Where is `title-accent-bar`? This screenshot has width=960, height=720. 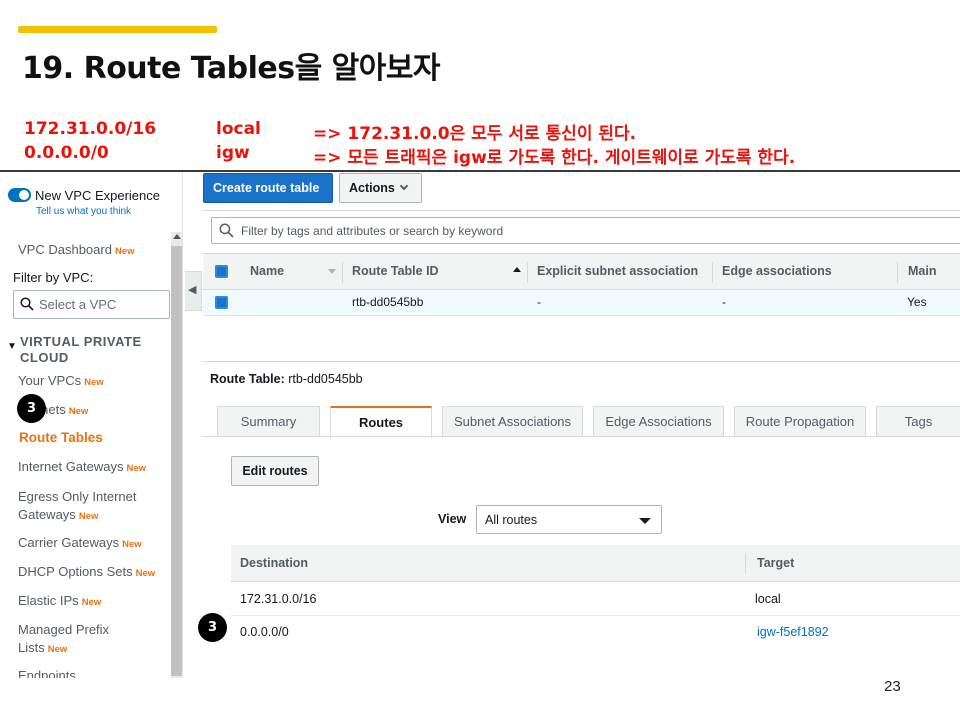 title-accent-bar is located at coordinates (117, 29).